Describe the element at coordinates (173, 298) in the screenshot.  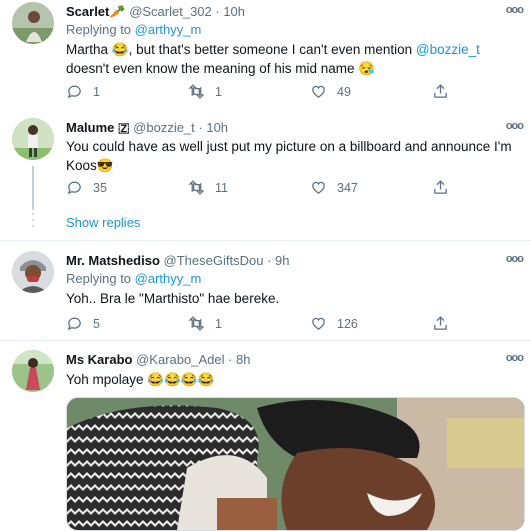
I see `tweet-text: Yoh.. Bra le "Marthisto" hae bereke.` at that location.